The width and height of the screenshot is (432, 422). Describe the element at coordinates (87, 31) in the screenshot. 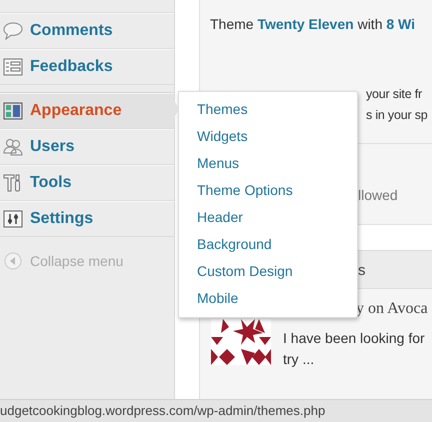

I see `menu-item: Comments` at that location.